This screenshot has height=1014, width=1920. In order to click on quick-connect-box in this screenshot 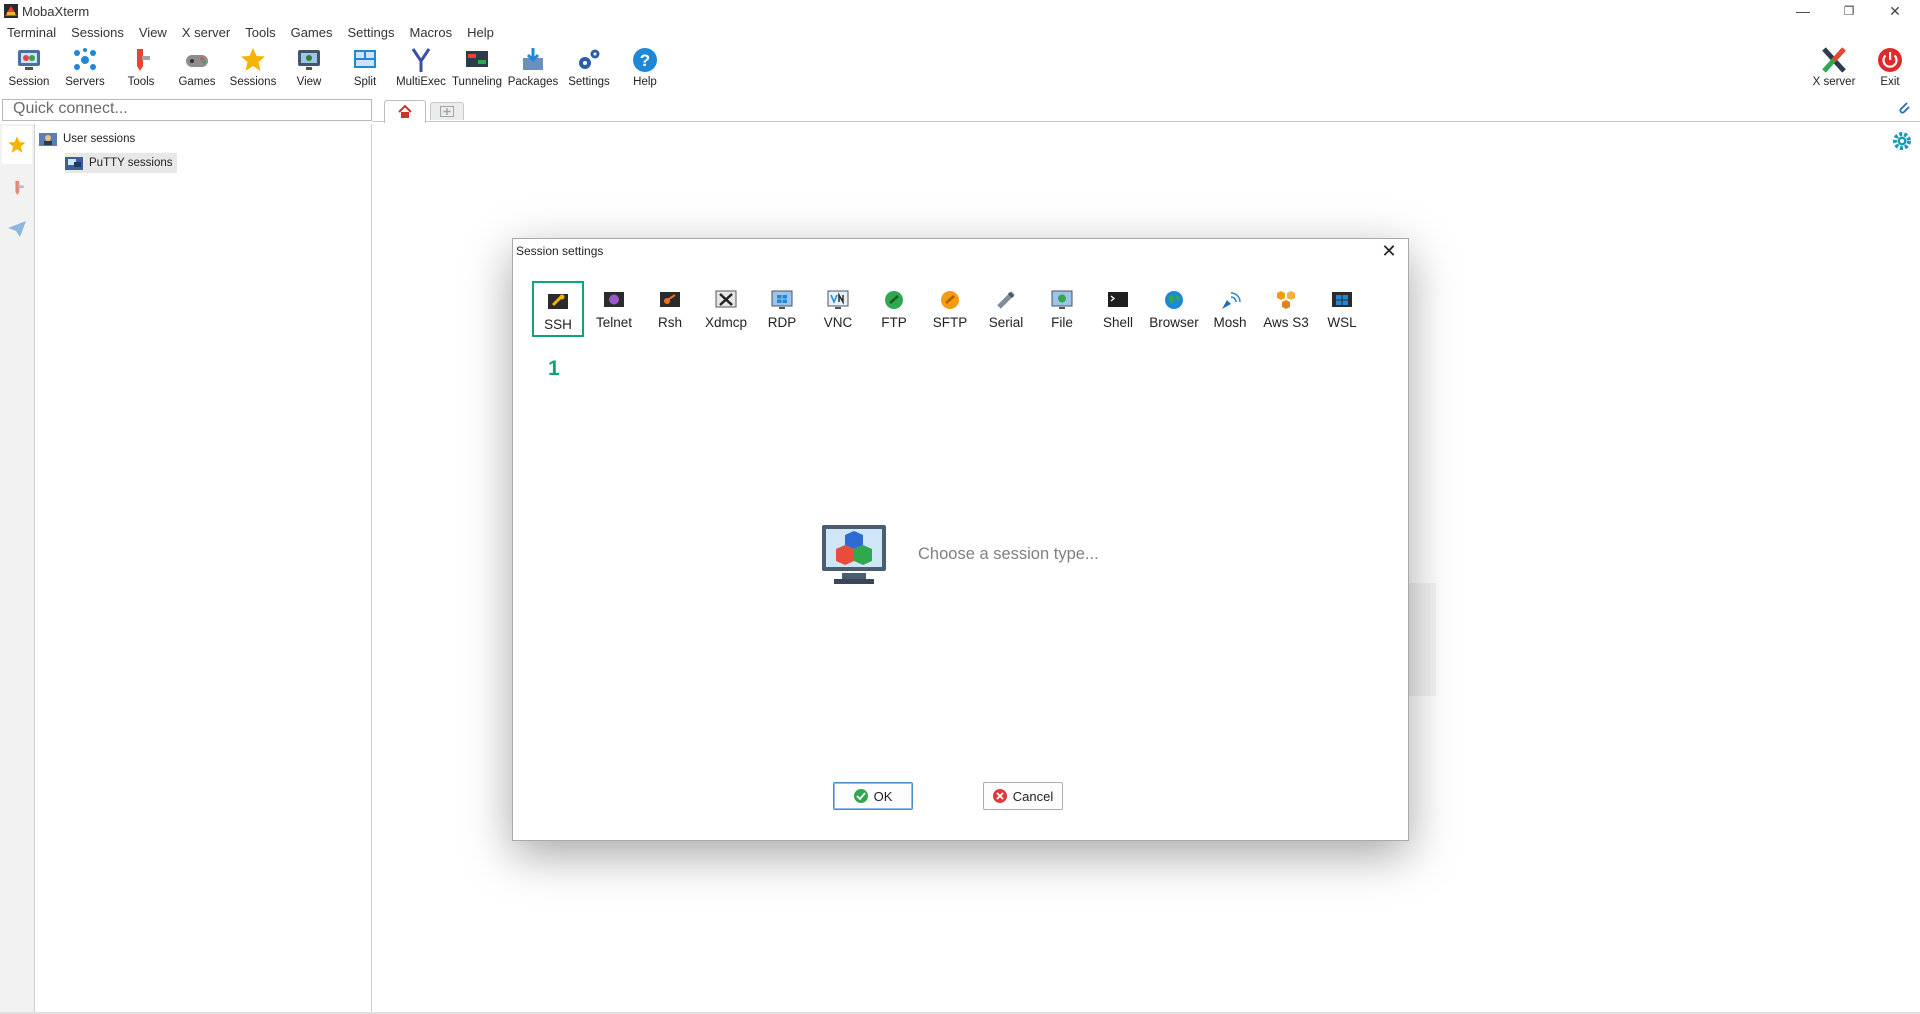, I will do `click(187, 110)`.